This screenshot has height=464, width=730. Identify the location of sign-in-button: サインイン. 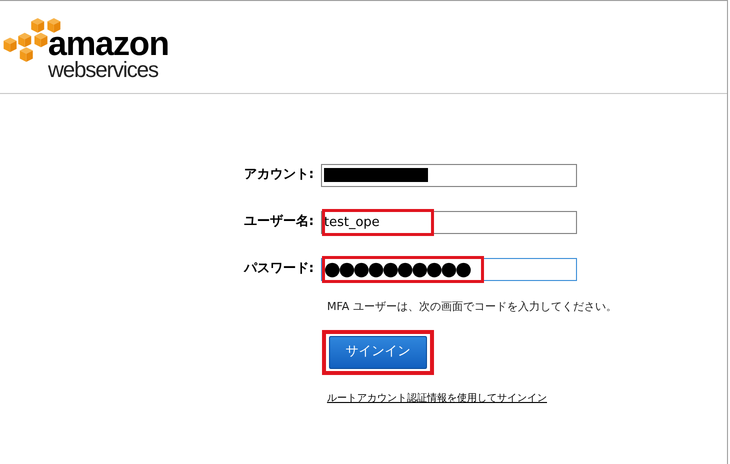
(378, 352).